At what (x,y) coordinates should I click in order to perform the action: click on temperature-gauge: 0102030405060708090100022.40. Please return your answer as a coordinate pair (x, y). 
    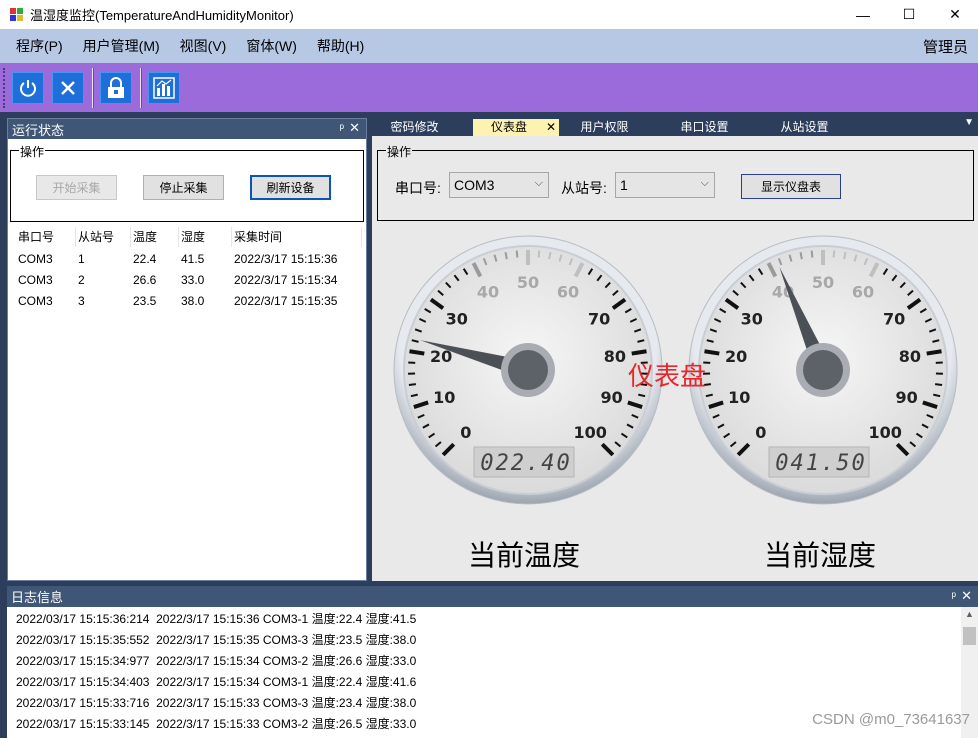
    Looking at the image, I should click on (528, 370).